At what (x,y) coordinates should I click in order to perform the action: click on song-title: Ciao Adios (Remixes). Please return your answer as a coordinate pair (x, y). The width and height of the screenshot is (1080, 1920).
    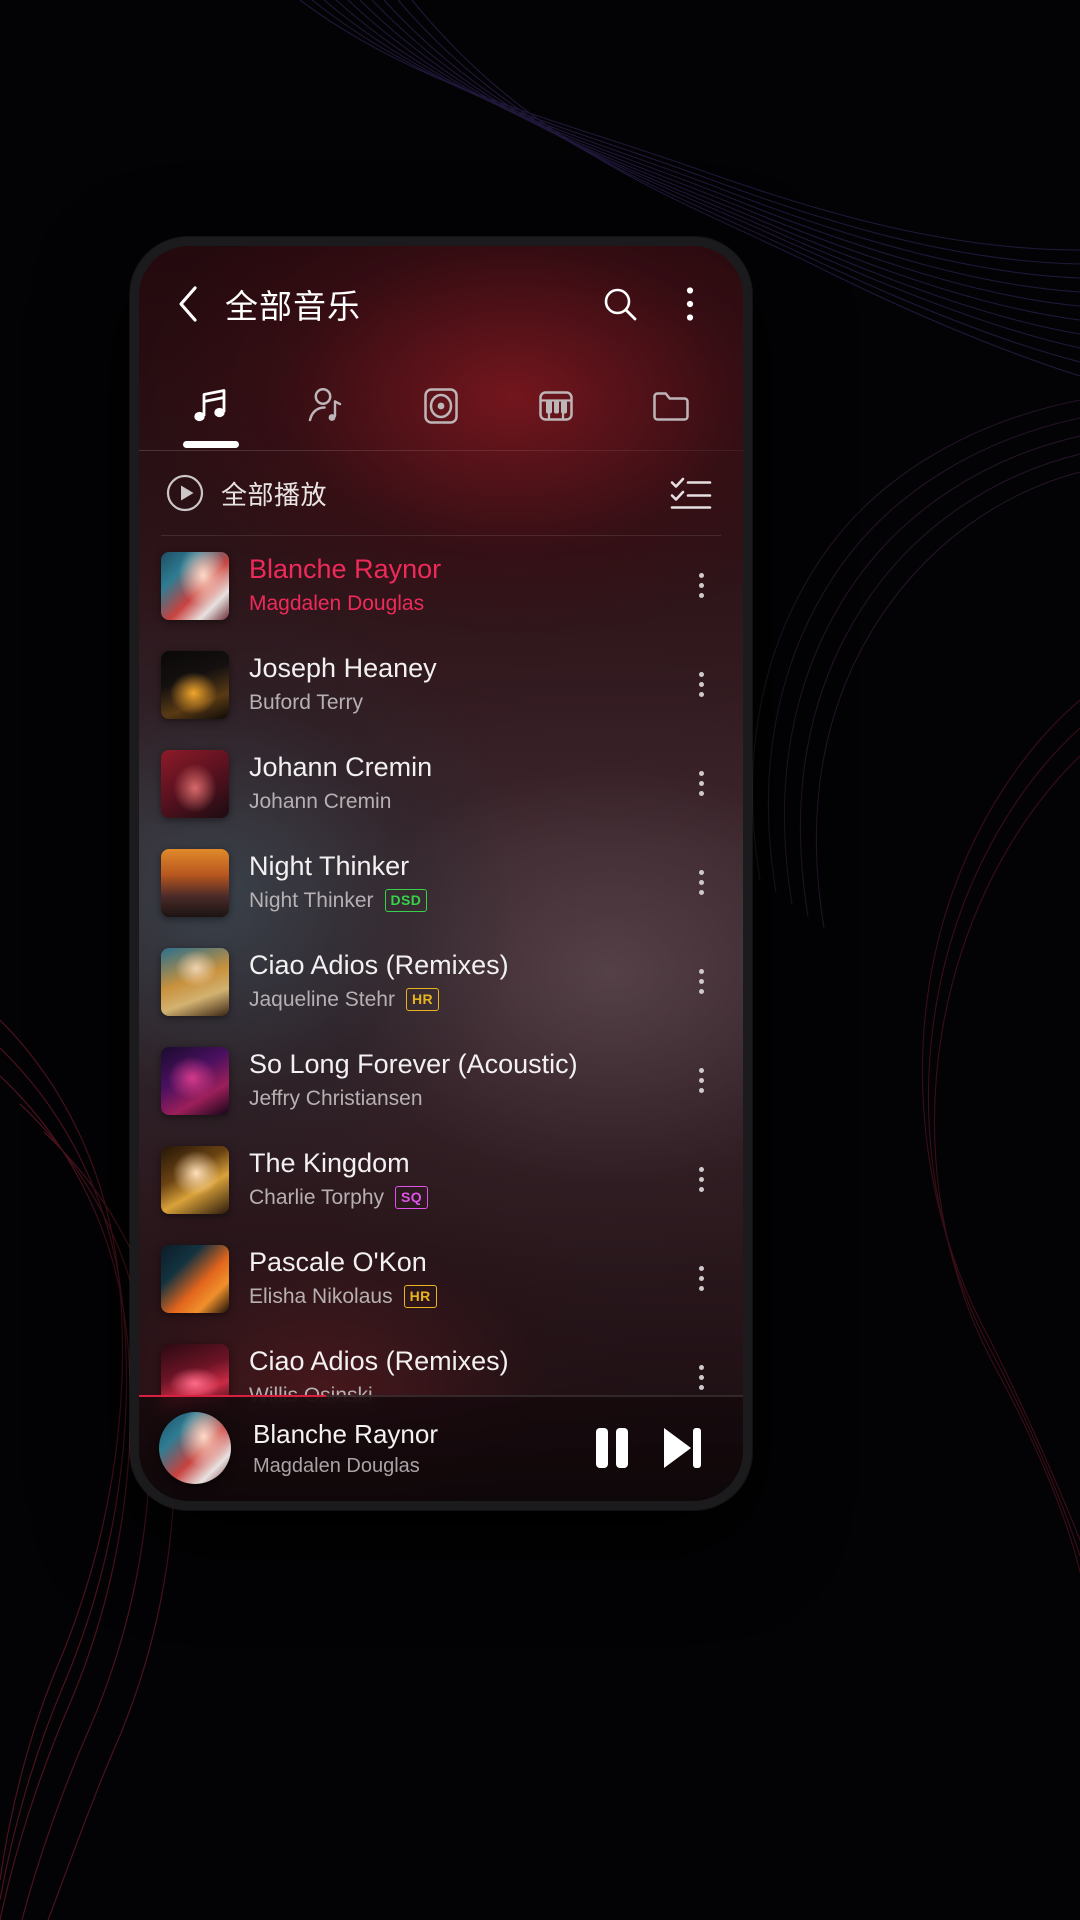
    Looking at the image, I should click on (379, 965).